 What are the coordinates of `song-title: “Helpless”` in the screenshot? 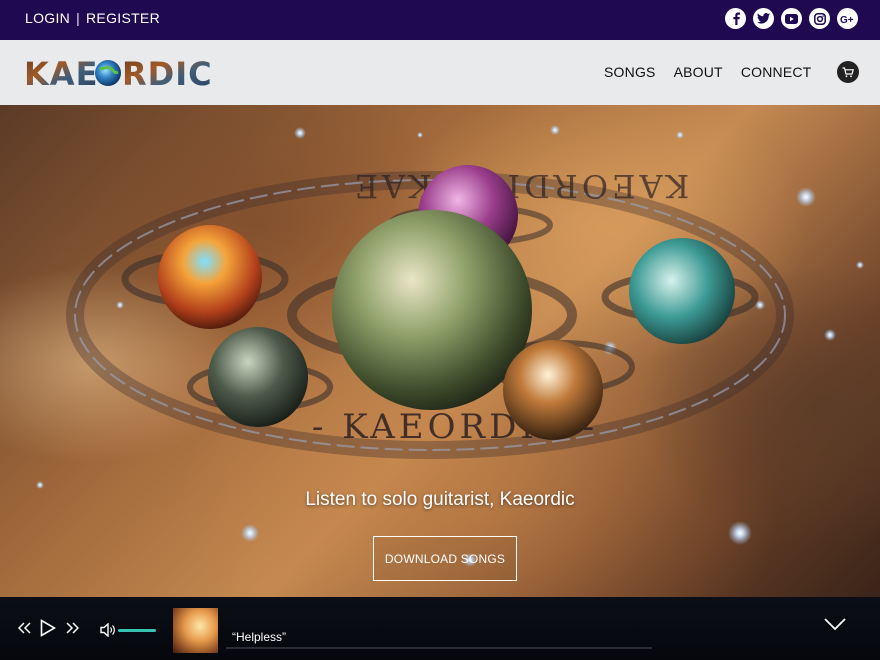 It's located at (259, 637).